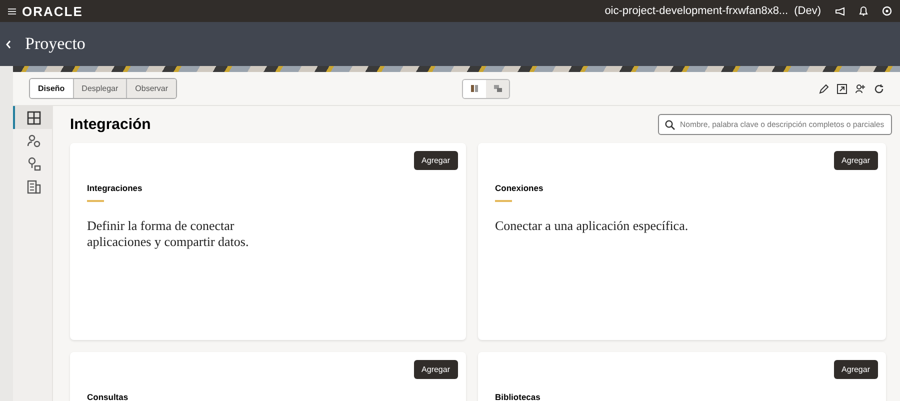 The width and height of the screenshot is (900, 401). Describe the element at coordinates (842, 89) in the screenshot. I see `export-icon` at that location.